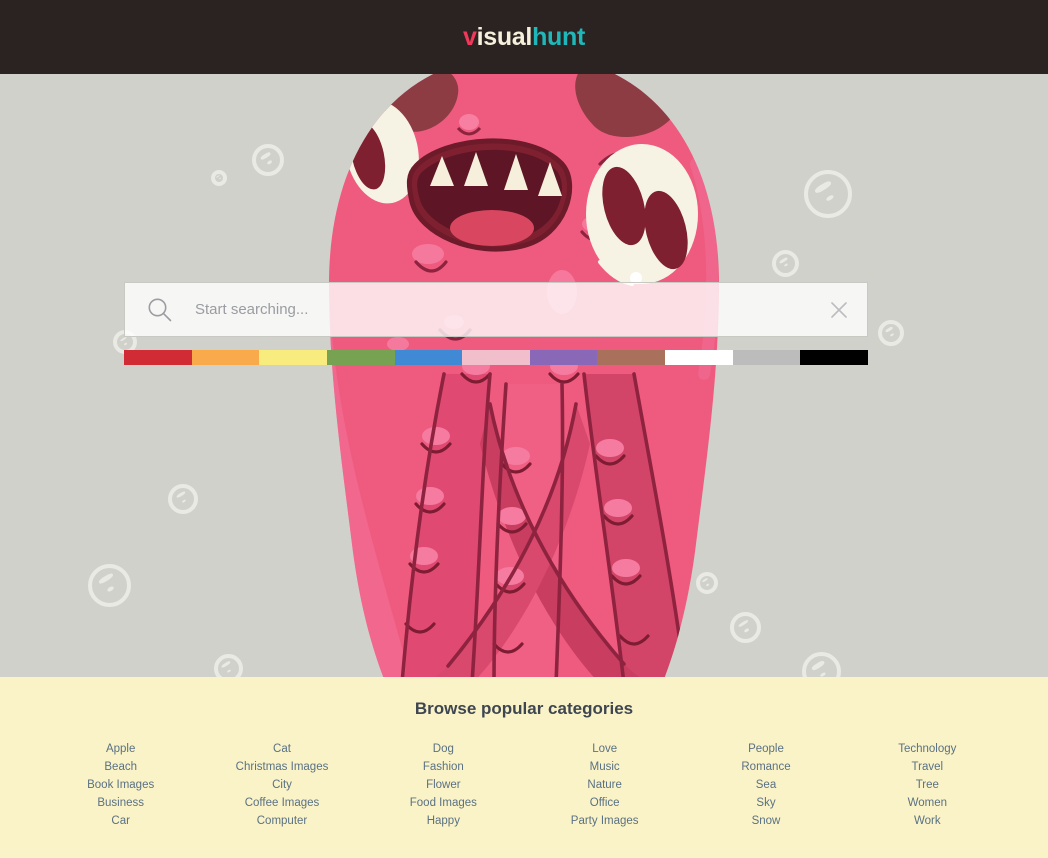  I want to click on color-swatch-yellow, so click(293, 357).